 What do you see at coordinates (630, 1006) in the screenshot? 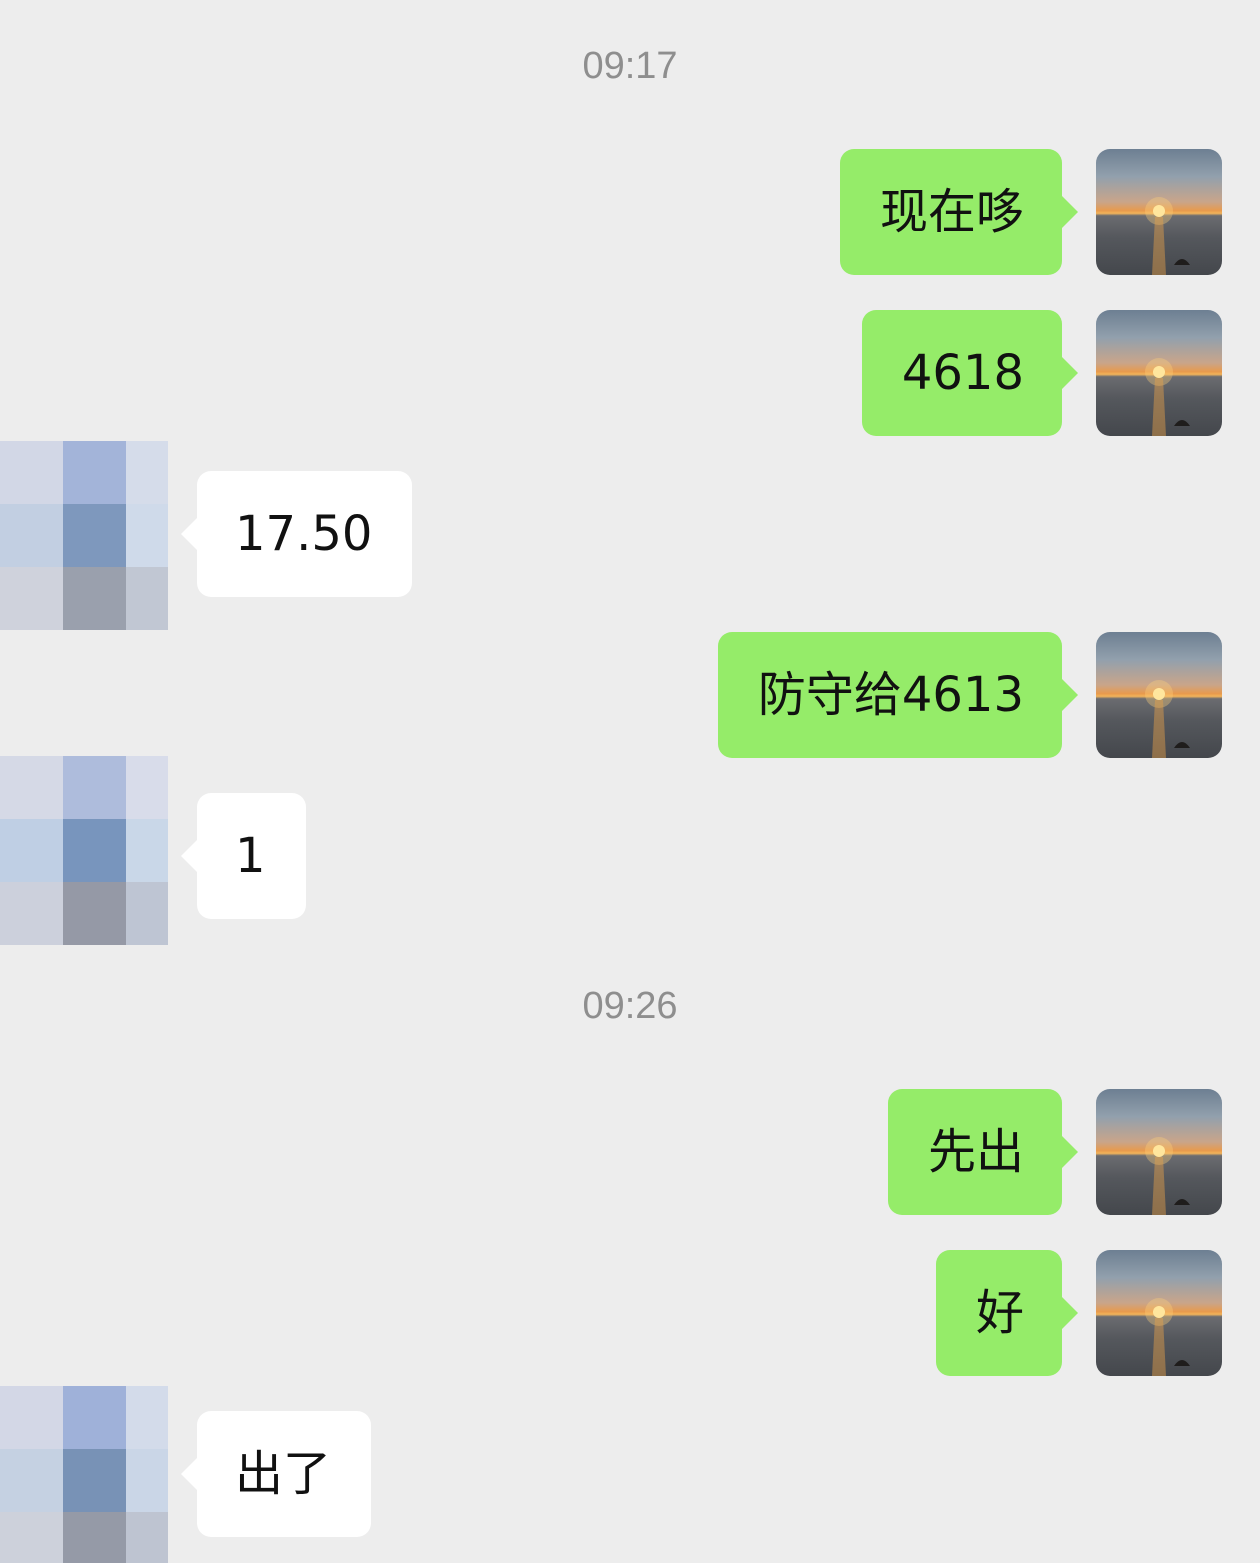
I see `timestamp: 09:26` at bounding box center [630, 1006].